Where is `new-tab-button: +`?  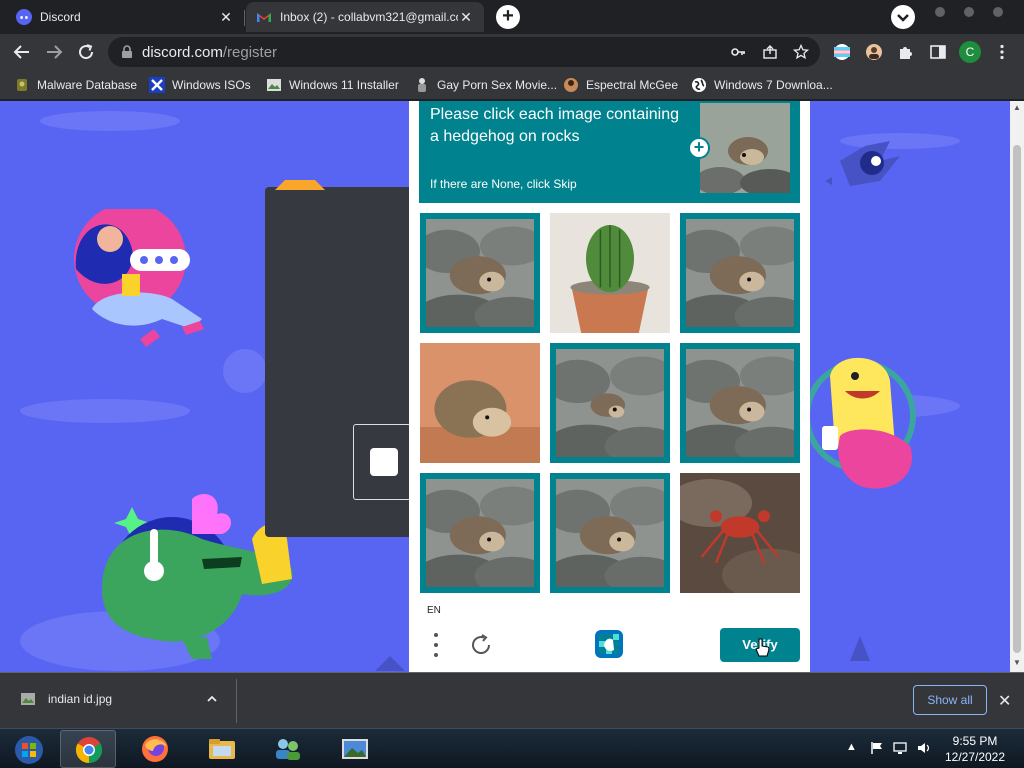
new-tab-button: + is located at coordinates (508, 17).